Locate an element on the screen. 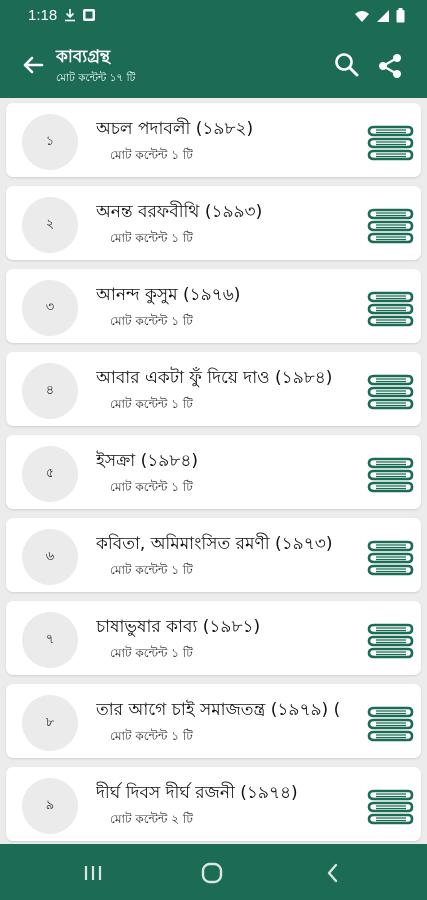 This screenshot has width=427, height=900. back-nav-icon is located at coordinates (333, 873).